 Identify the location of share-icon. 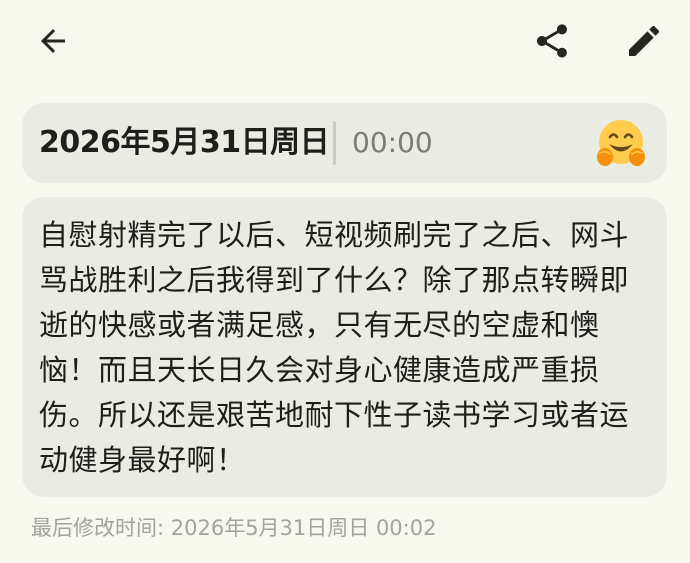
(552, 41).